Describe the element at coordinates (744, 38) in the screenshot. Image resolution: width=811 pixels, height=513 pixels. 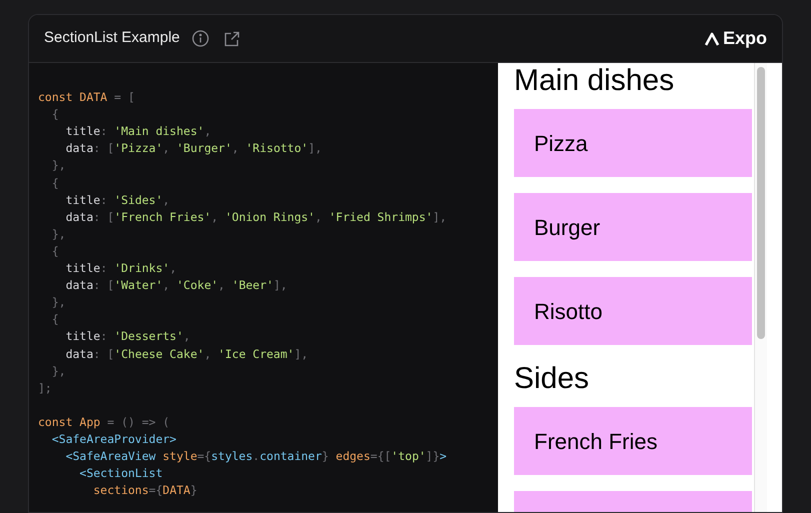
I see `brand-name: Expo` at that location.